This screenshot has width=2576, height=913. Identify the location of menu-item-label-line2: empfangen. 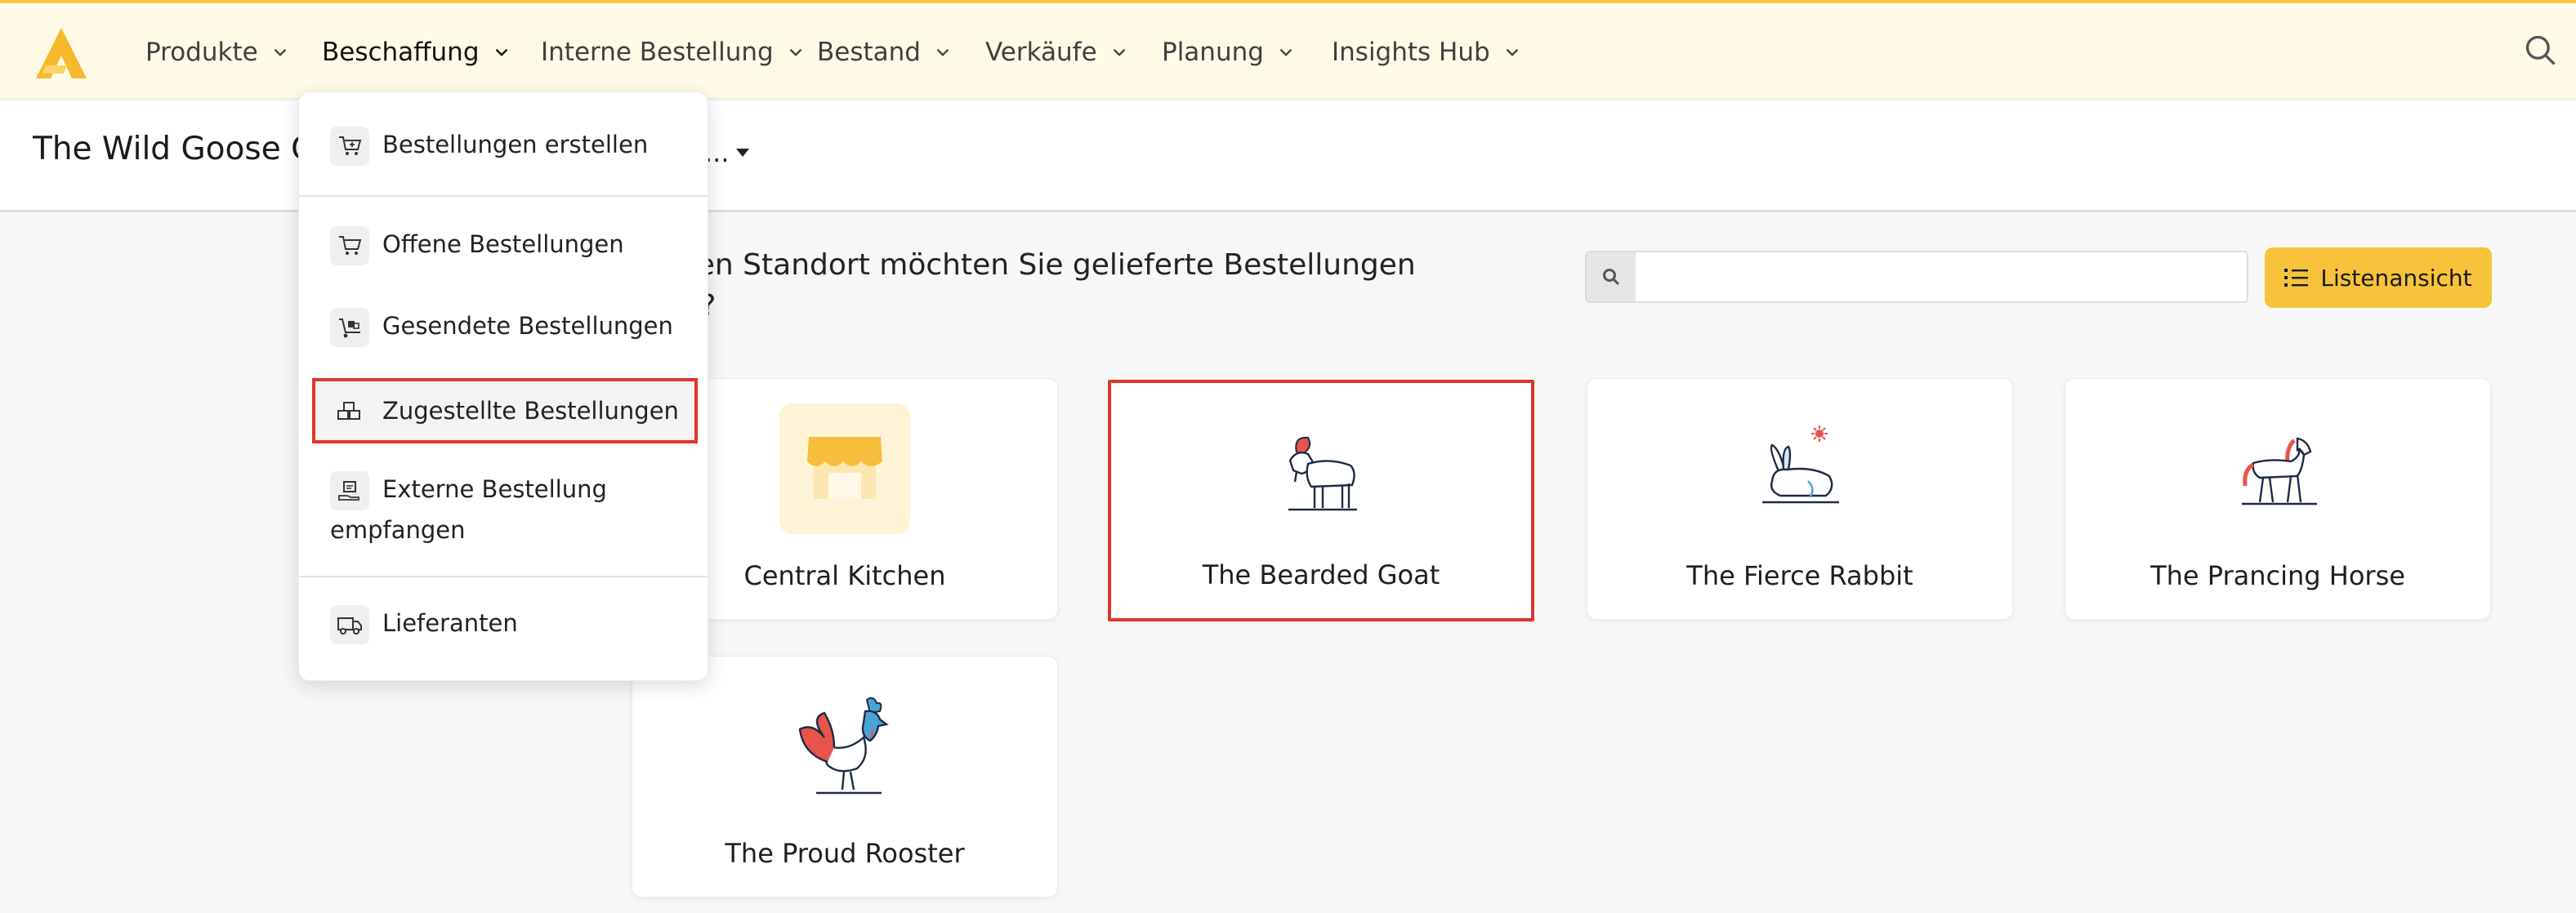
(398, 530).